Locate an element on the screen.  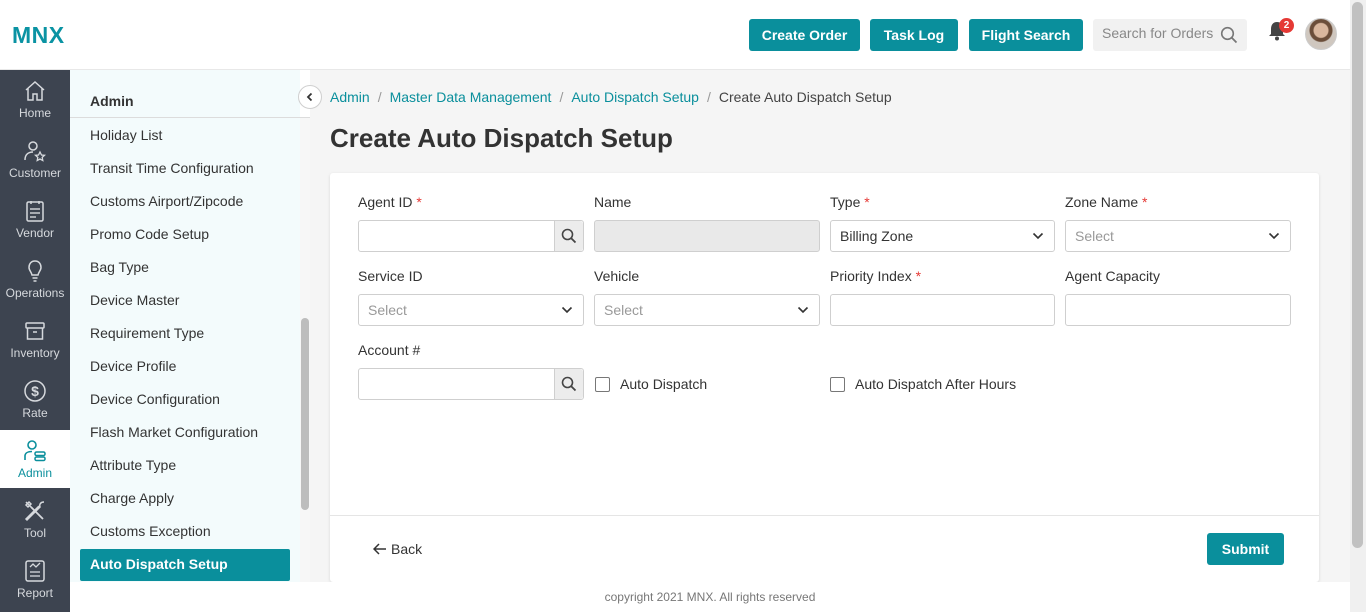
submenu-scrollbar is located at coordinates (305, 350).